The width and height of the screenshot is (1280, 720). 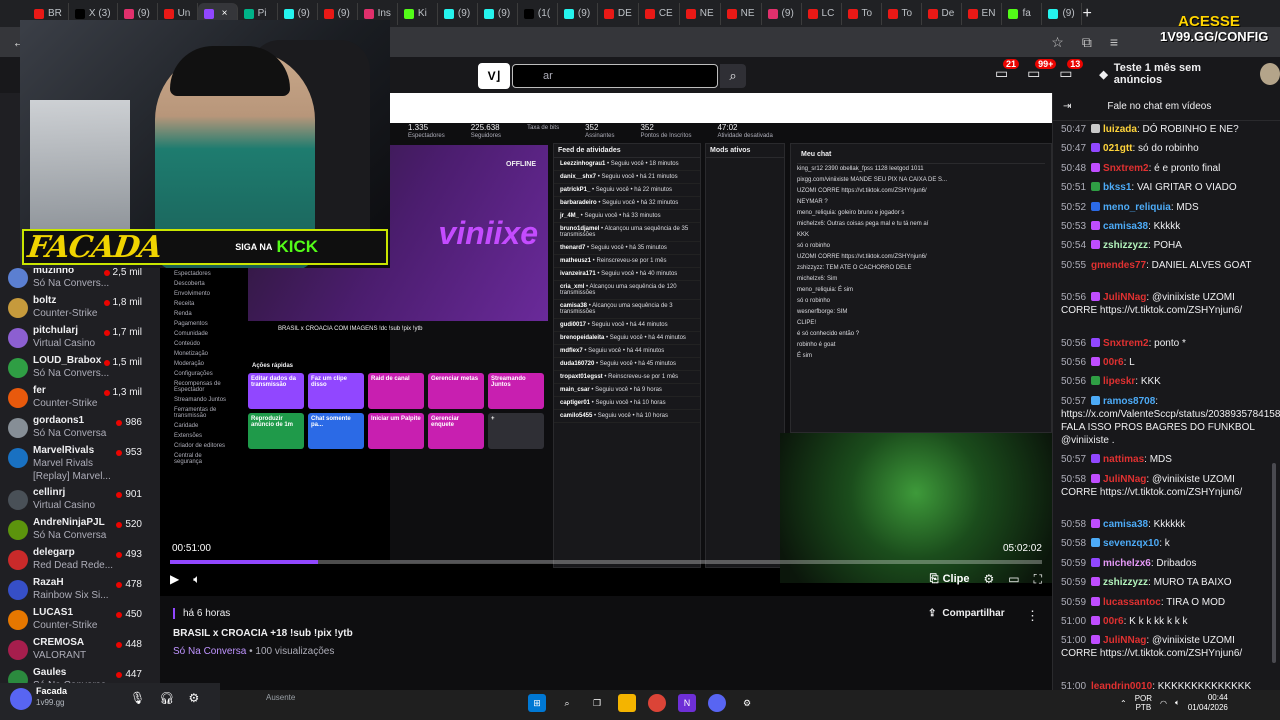 I want to click on tray-expand-icon: ⌃, so click(x=1123, y=703).